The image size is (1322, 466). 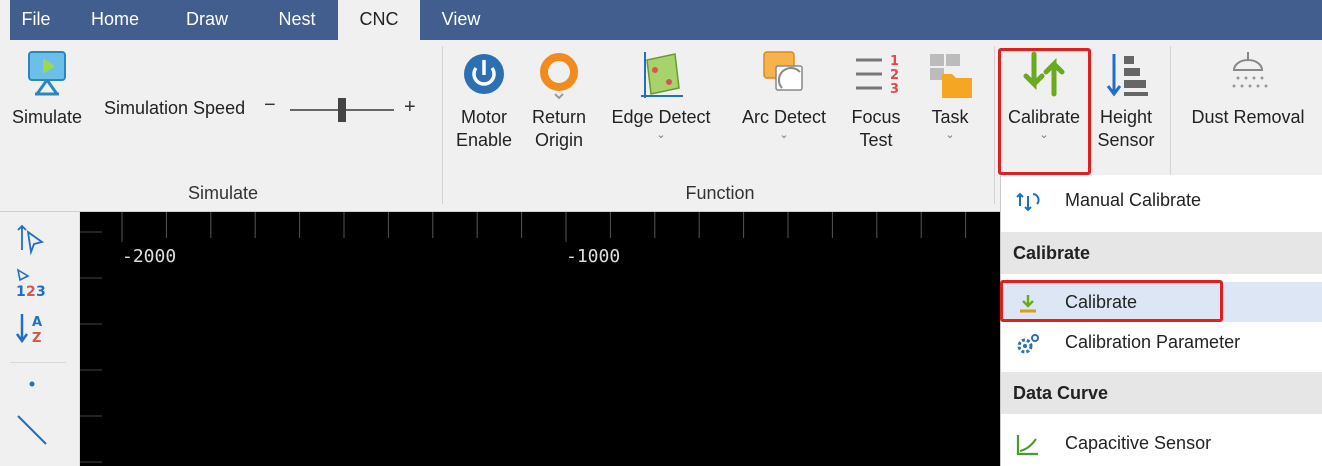 What do you see at coordinates (32, 388) in the screenshot?
I see `draw-point-icon` at bounding box center [32, 388].